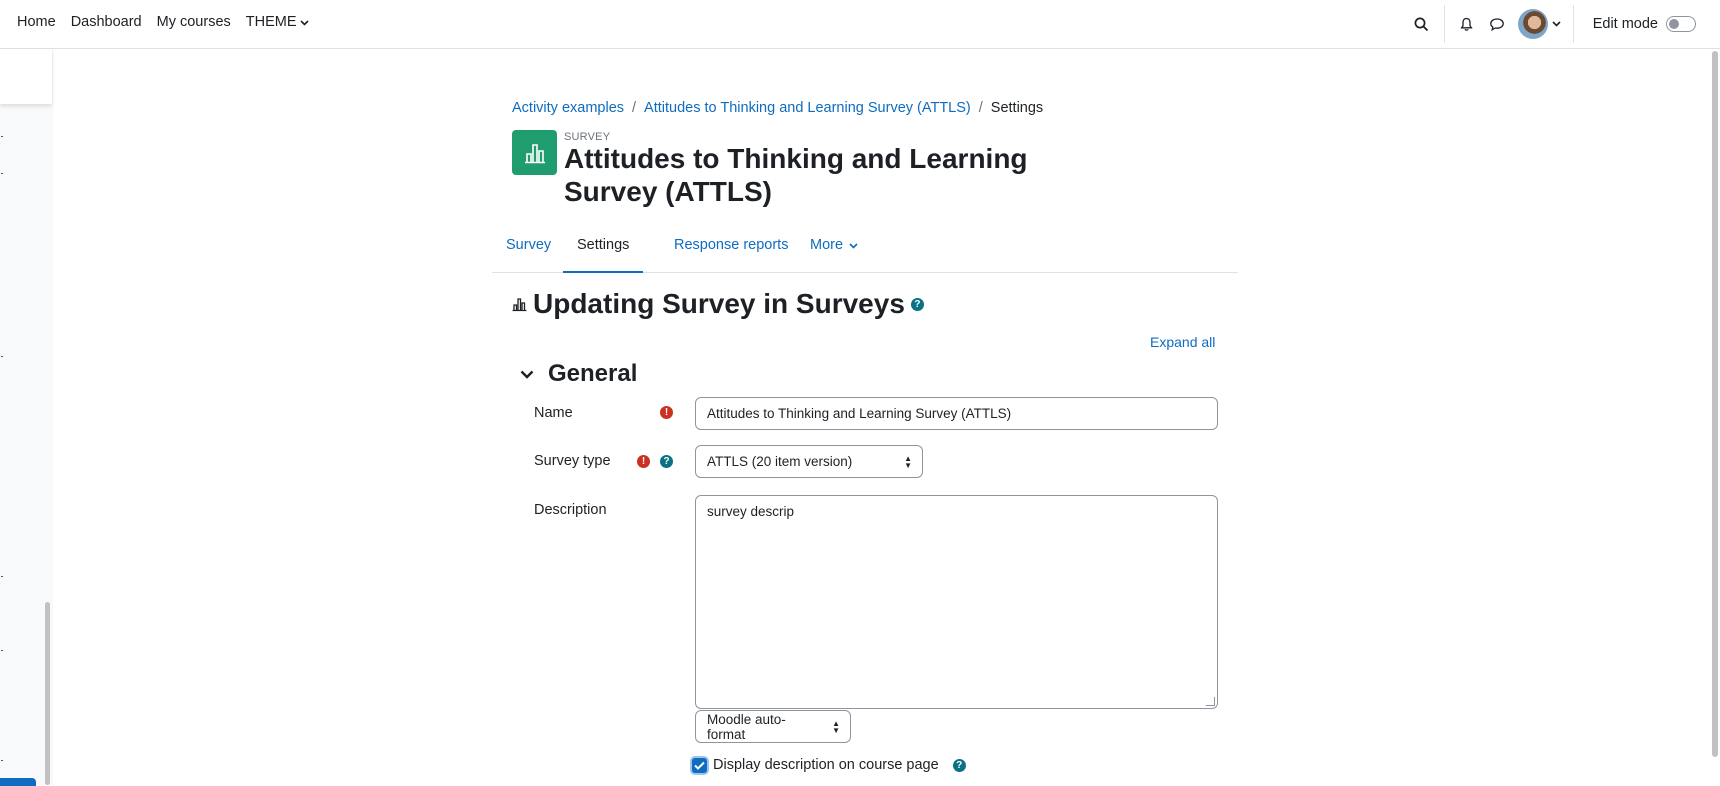 This screenshot has width=1720, height=786. I want to click on breadcrumb-course-link: Activity examples, so click(568, 108).